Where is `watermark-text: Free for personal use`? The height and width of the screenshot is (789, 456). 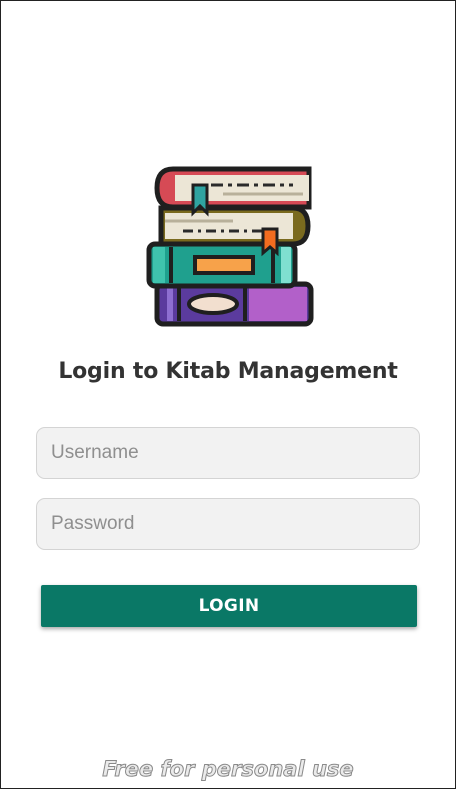
watermark-text: Free for personal use is located at coordinates (228, 769).